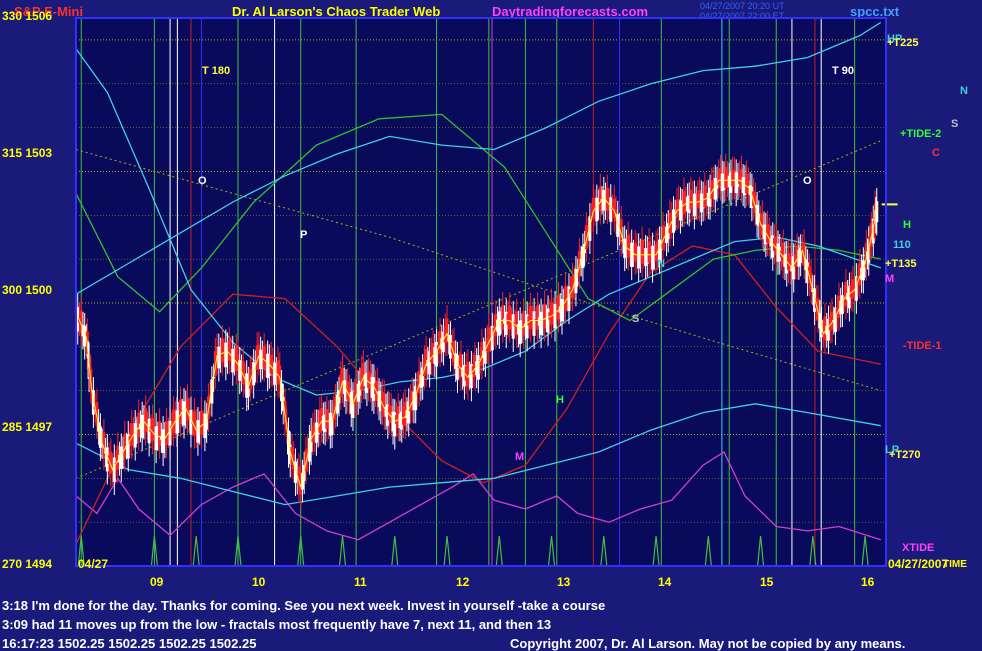  I want to click on y-tick-label: 330 1506, so click(27, 16).